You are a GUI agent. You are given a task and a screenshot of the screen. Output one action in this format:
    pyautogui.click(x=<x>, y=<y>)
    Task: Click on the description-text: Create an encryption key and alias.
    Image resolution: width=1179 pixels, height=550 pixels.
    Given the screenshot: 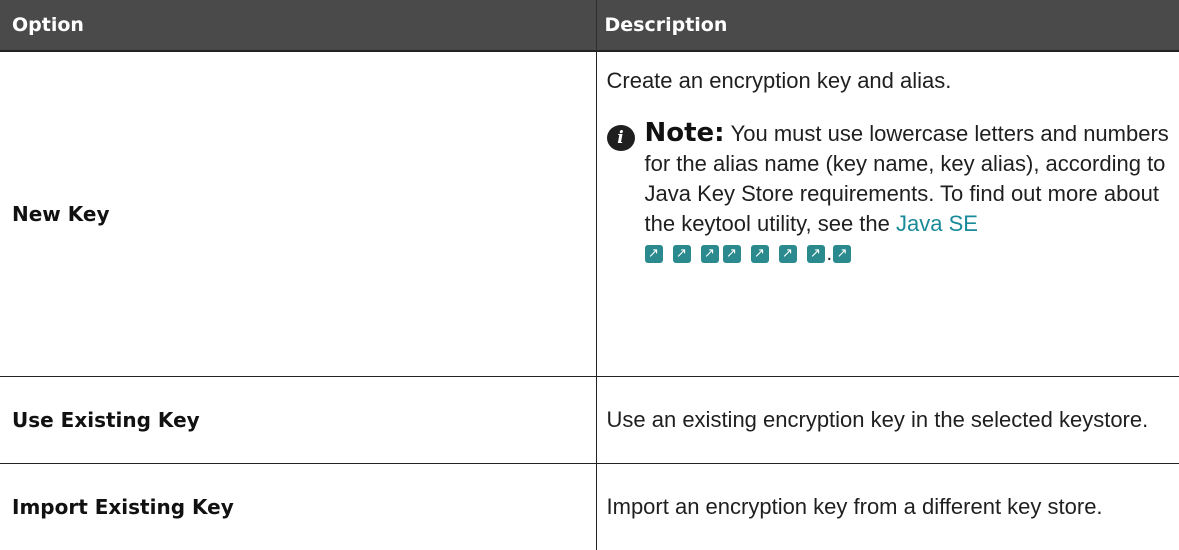 What is the action you would take?
    pyautogui.click(x=889, y=81)
    